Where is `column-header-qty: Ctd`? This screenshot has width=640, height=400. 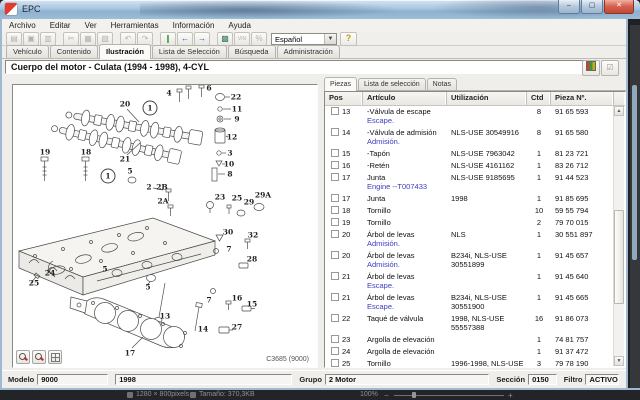 column-header-qty: Ctd is located at coordinates (539, 98).